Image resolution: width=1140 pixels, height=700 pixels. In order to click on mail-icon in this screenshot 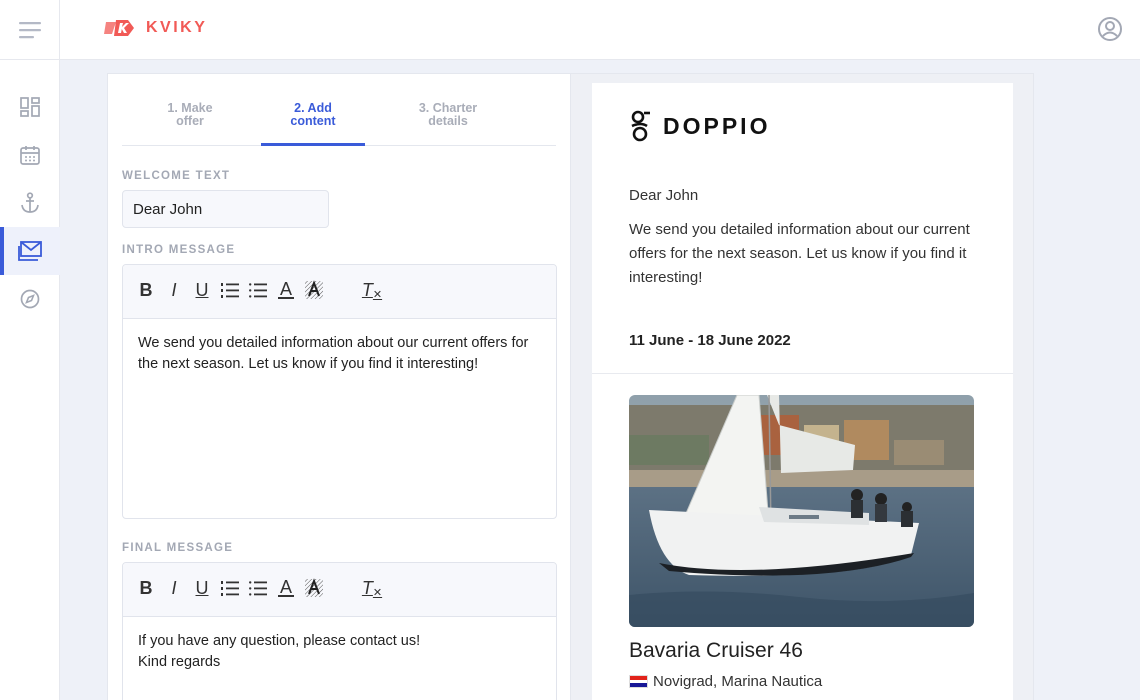, I will do `click(30, 251)`.